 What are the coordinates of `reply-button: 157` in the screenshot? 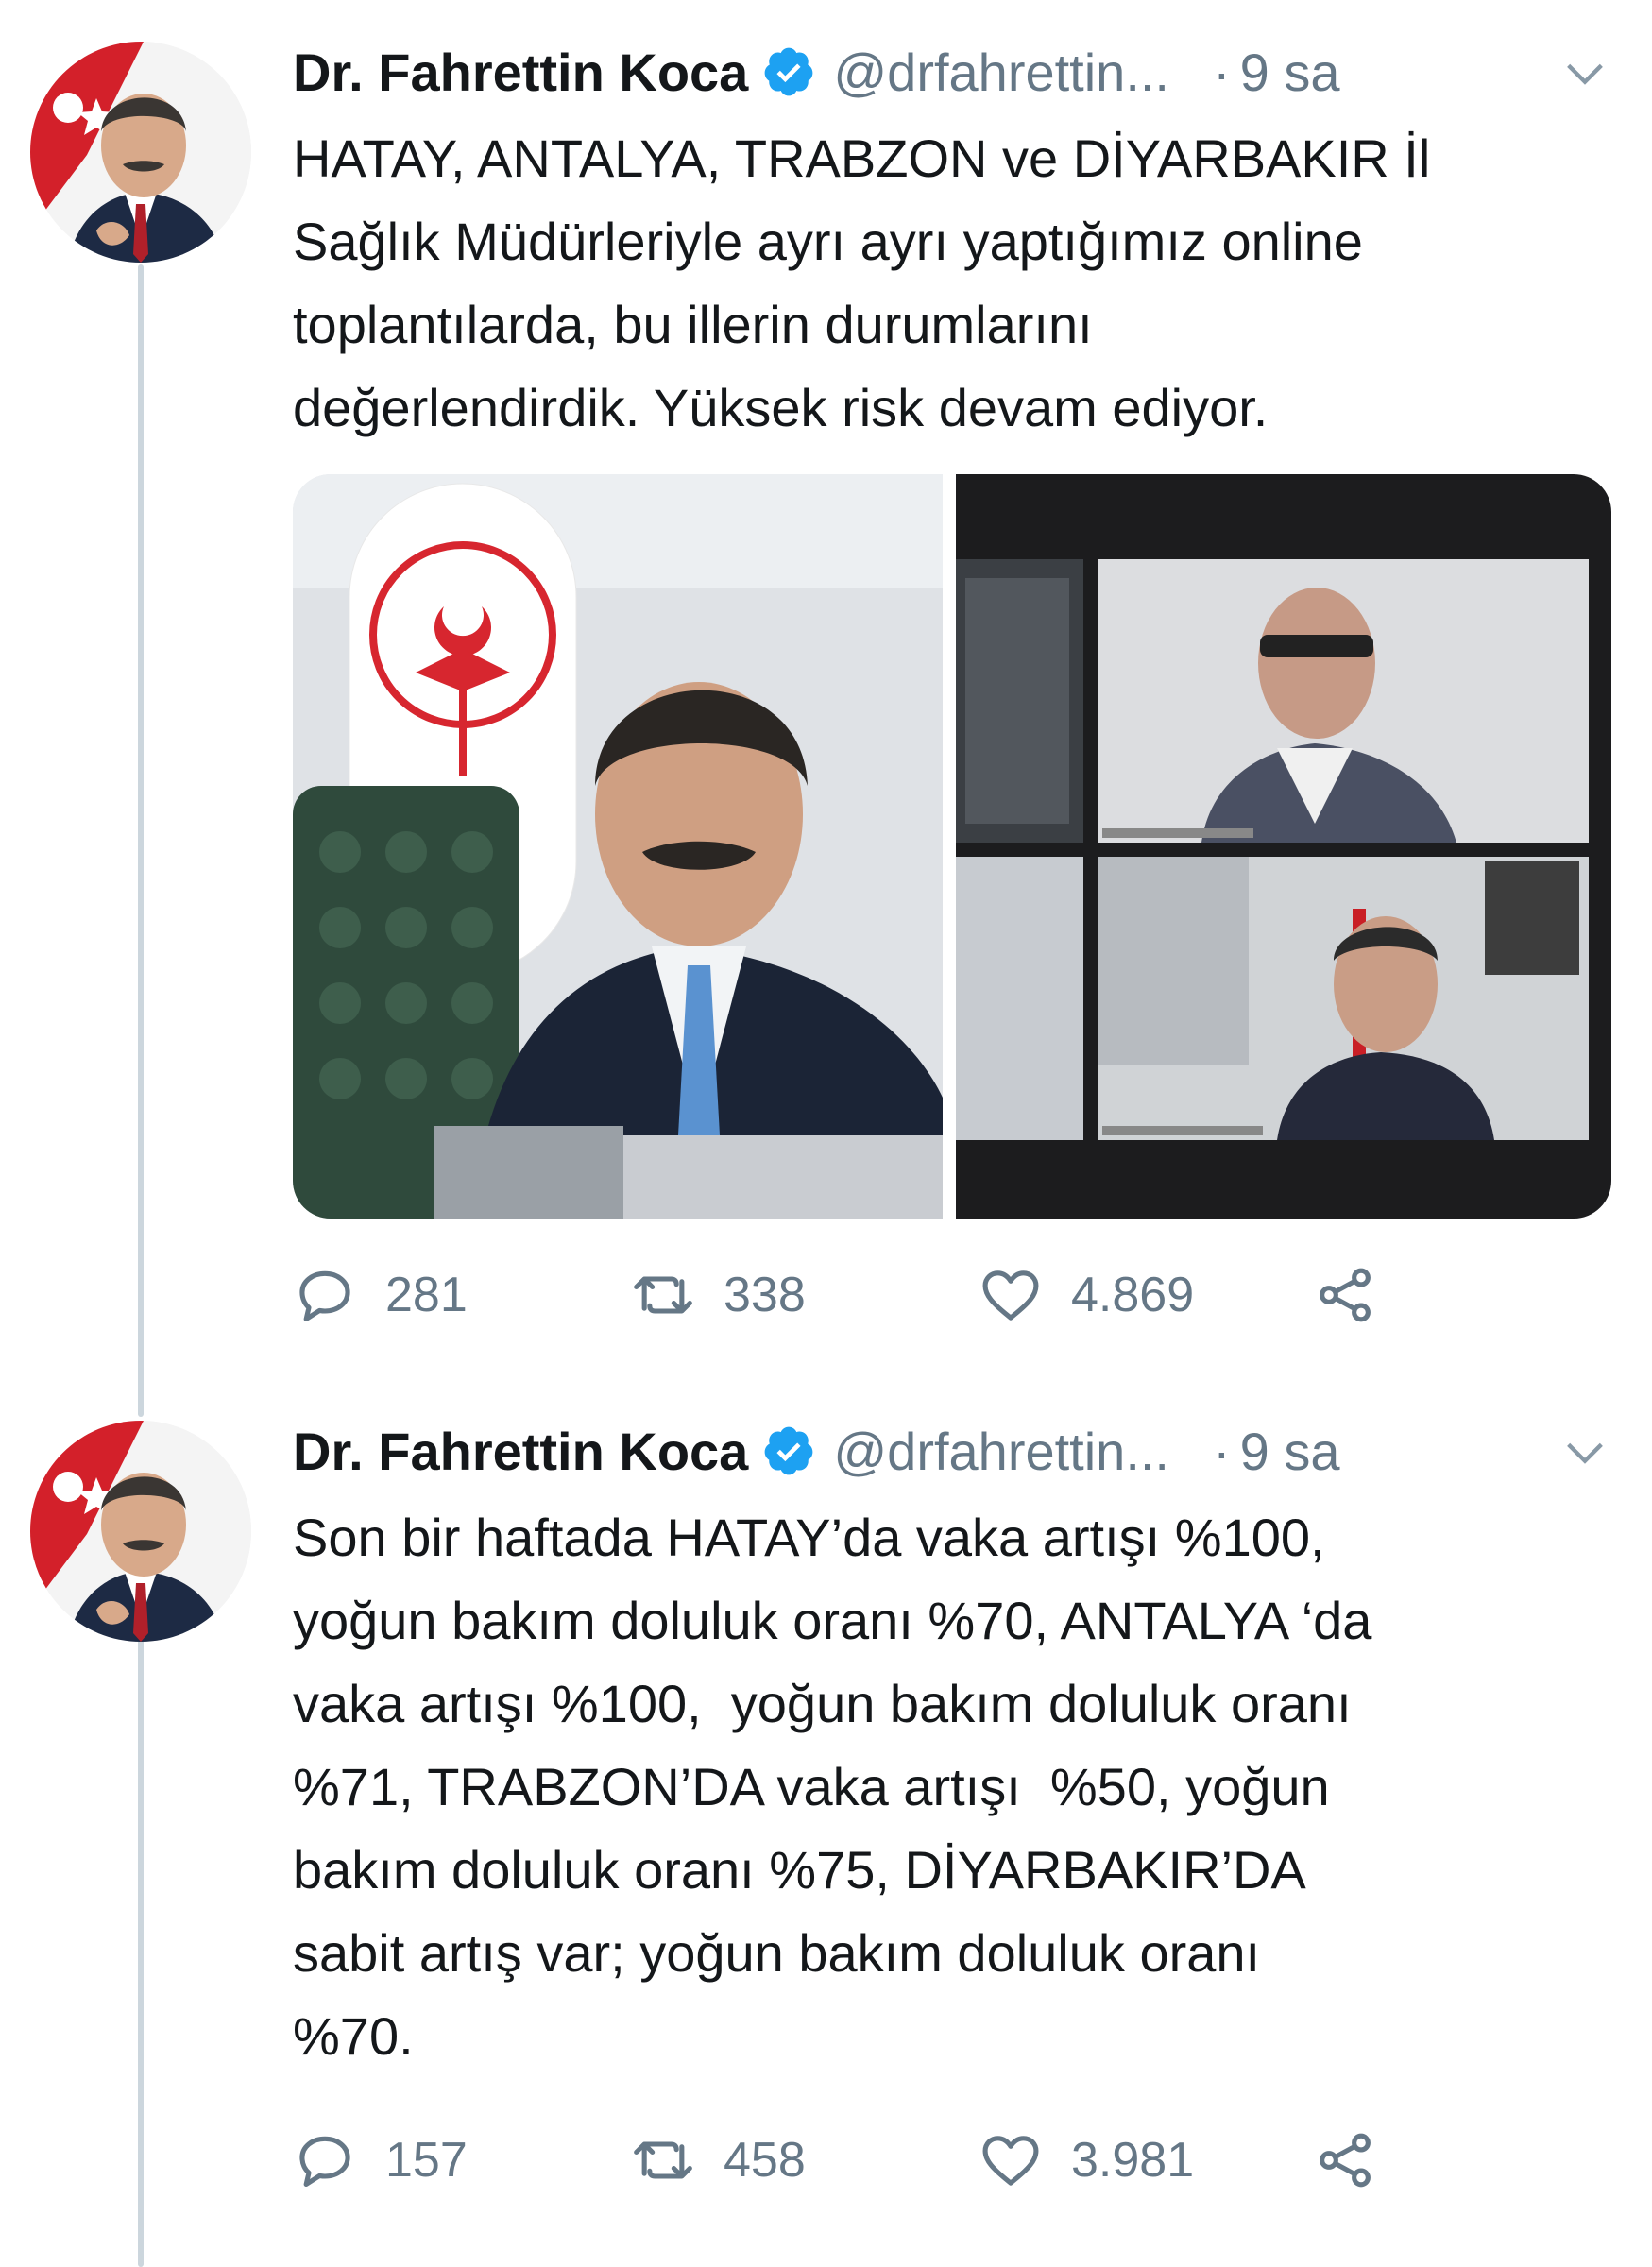 It's located at (380, 2160).